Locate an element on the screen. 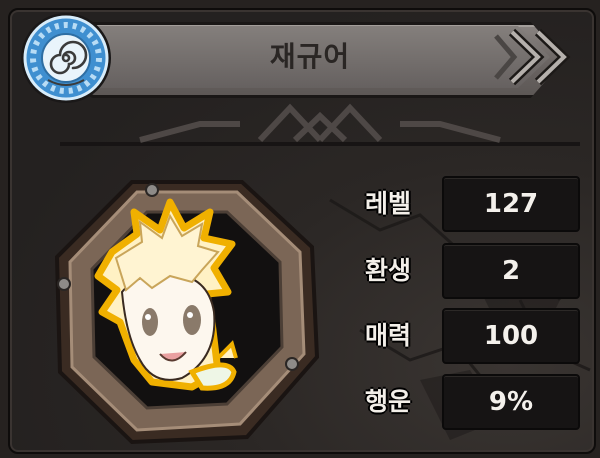 This screenshot has width=600, height=458. spiral-emblem-icon is located at coordinates (66, 58).